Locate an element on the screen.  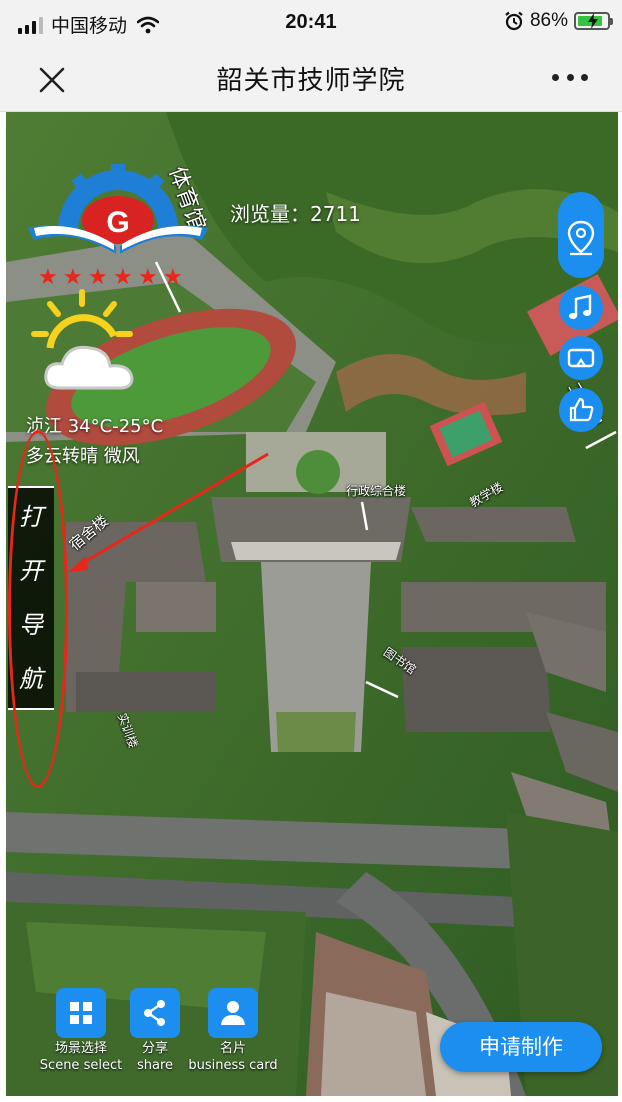
business-card-label: 名片 business card is located at coordinates (233, 1057).